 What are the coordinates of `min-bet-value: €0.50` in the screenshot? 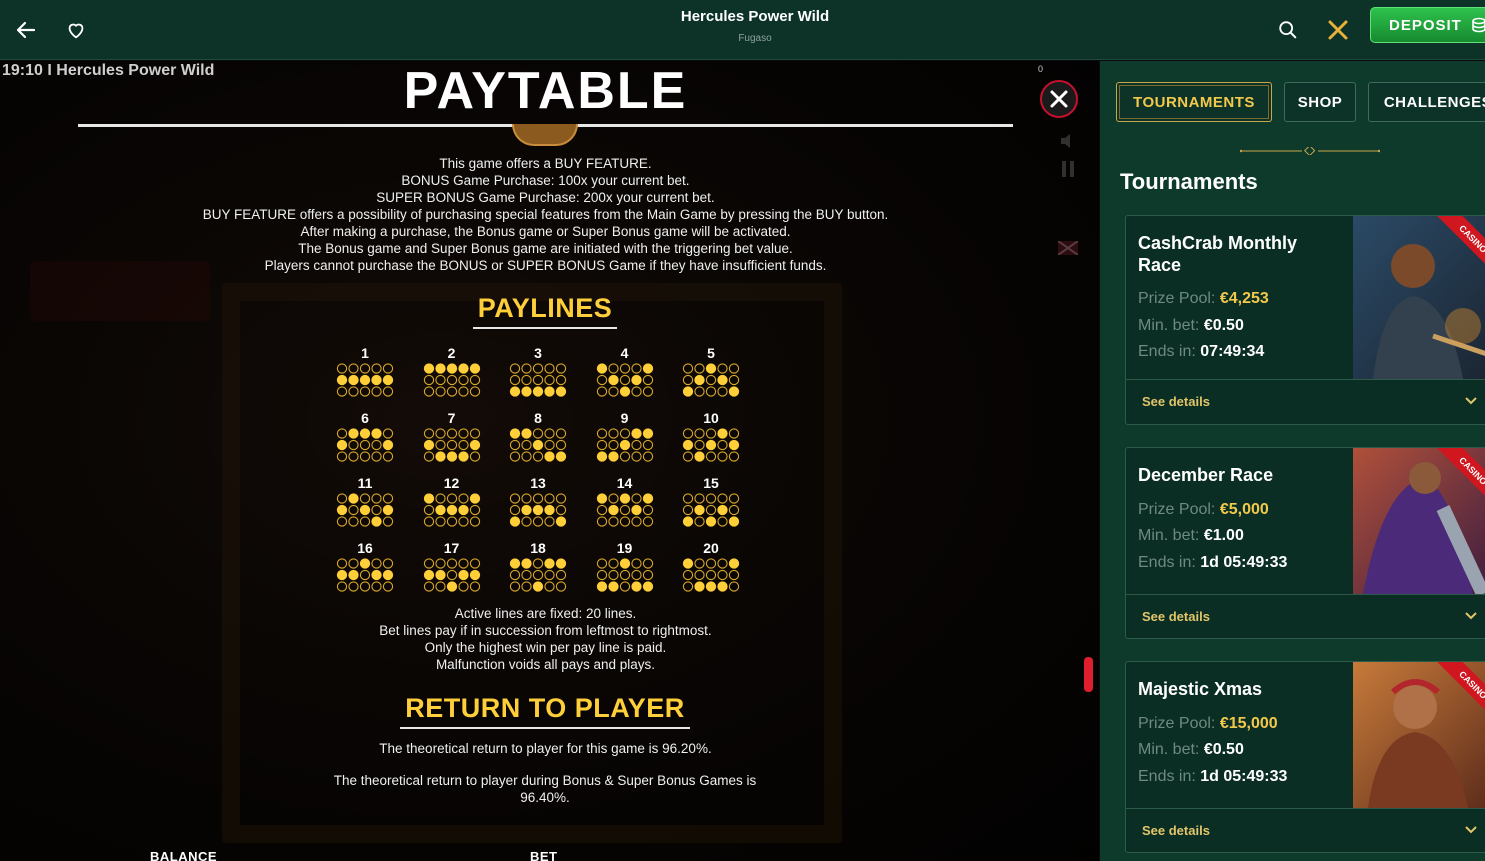 It's located at (1223, 325).